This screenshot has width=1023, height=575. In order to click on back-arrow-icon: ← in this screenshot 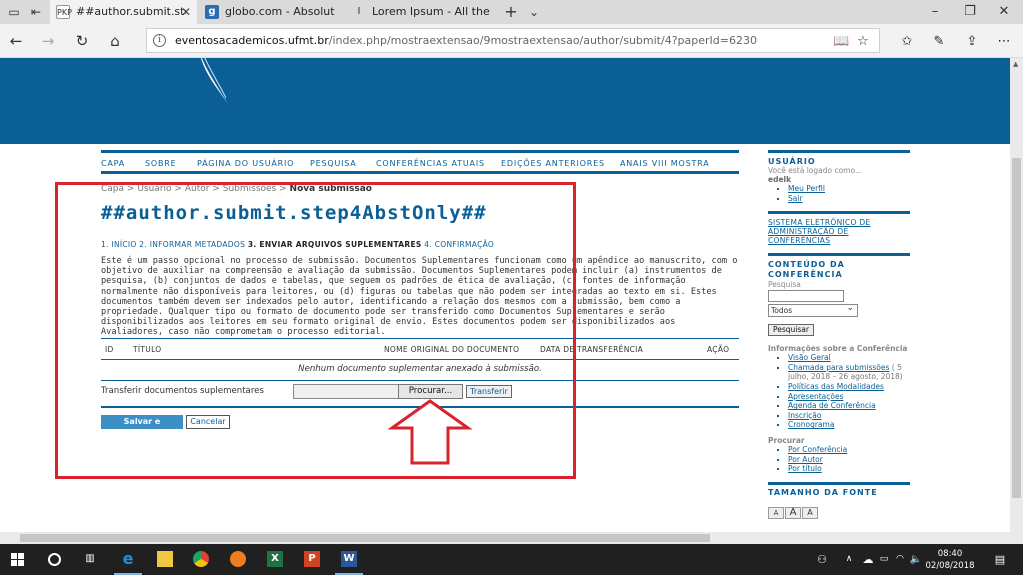, I will do `click(16, 41)`.